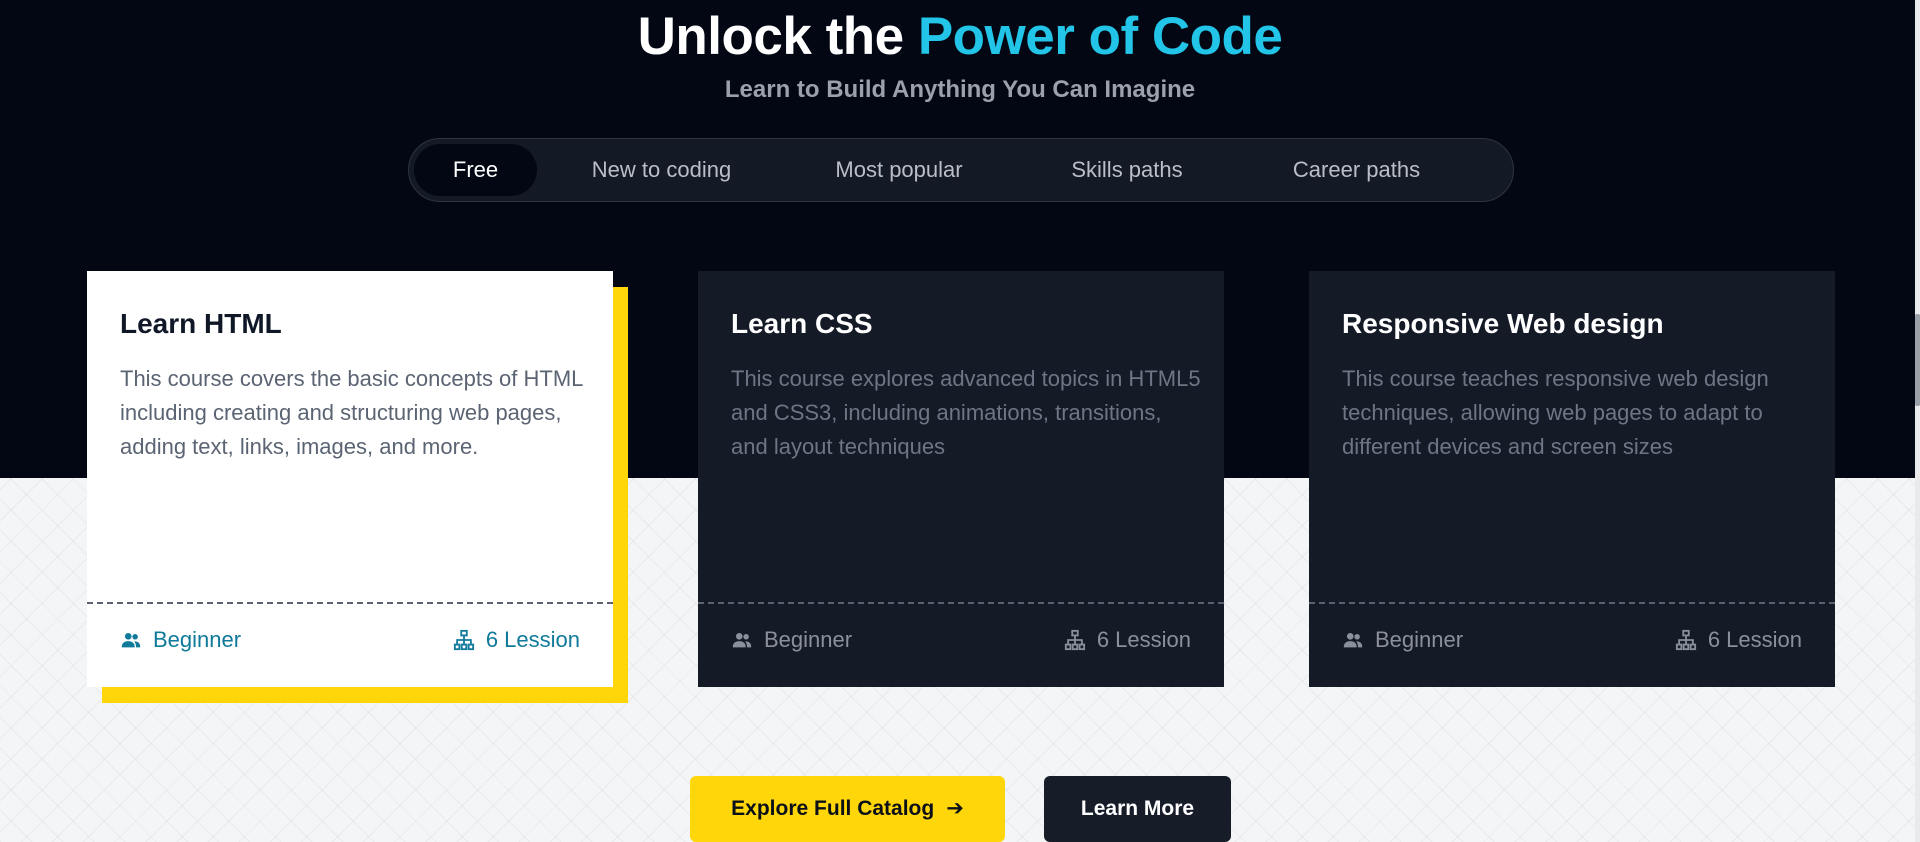 The image size is (1920, 842). I want to click on tab-skills-paths: Skills paths, so click(1127, 170).